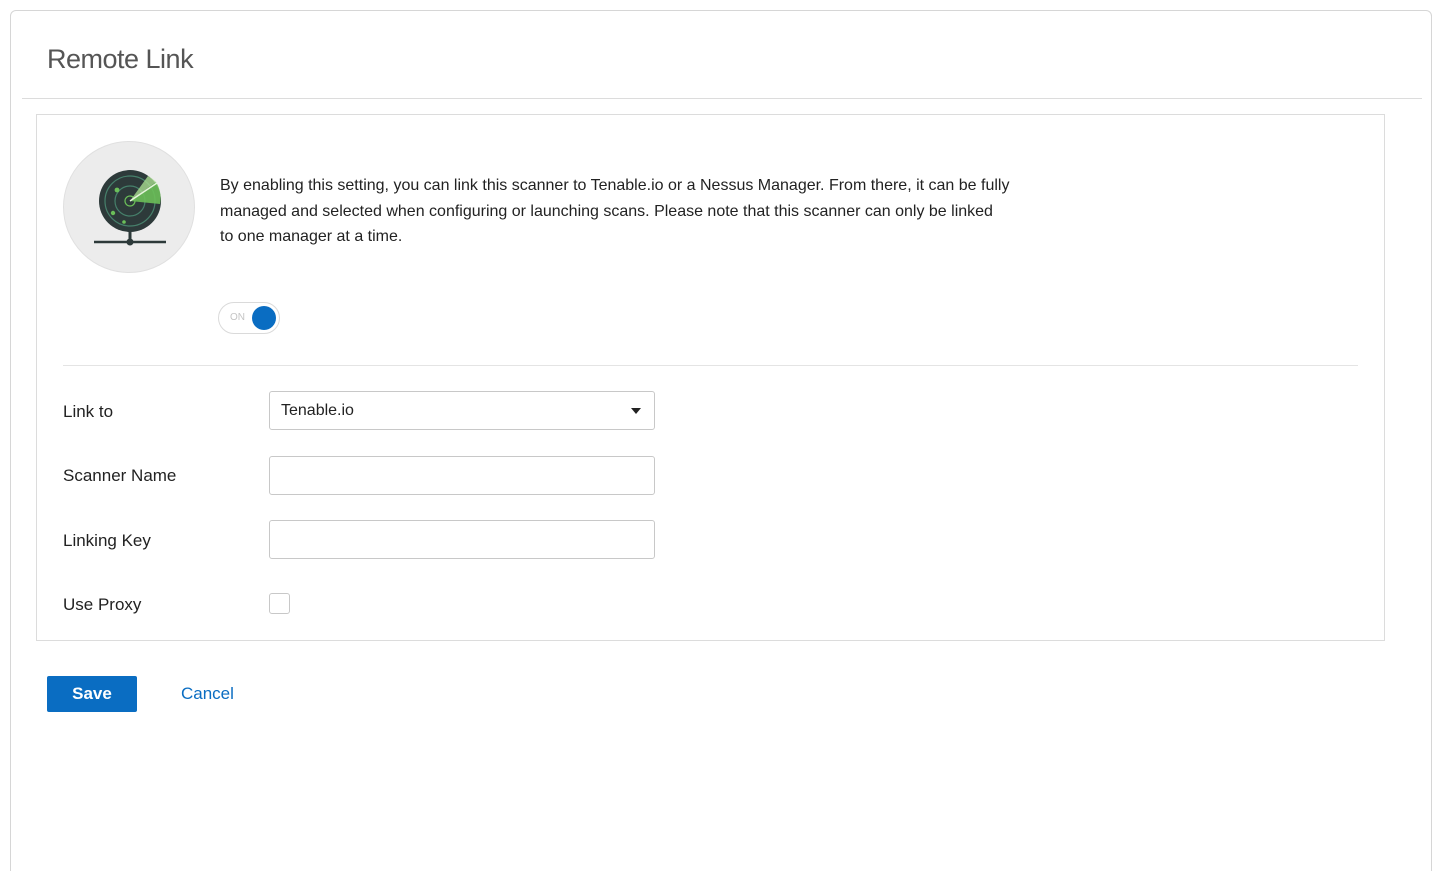 Image resolution: width=1435 pixels, height=871 pixels. I want to click on linking-key-label: Linking Key, so click(107, 540).